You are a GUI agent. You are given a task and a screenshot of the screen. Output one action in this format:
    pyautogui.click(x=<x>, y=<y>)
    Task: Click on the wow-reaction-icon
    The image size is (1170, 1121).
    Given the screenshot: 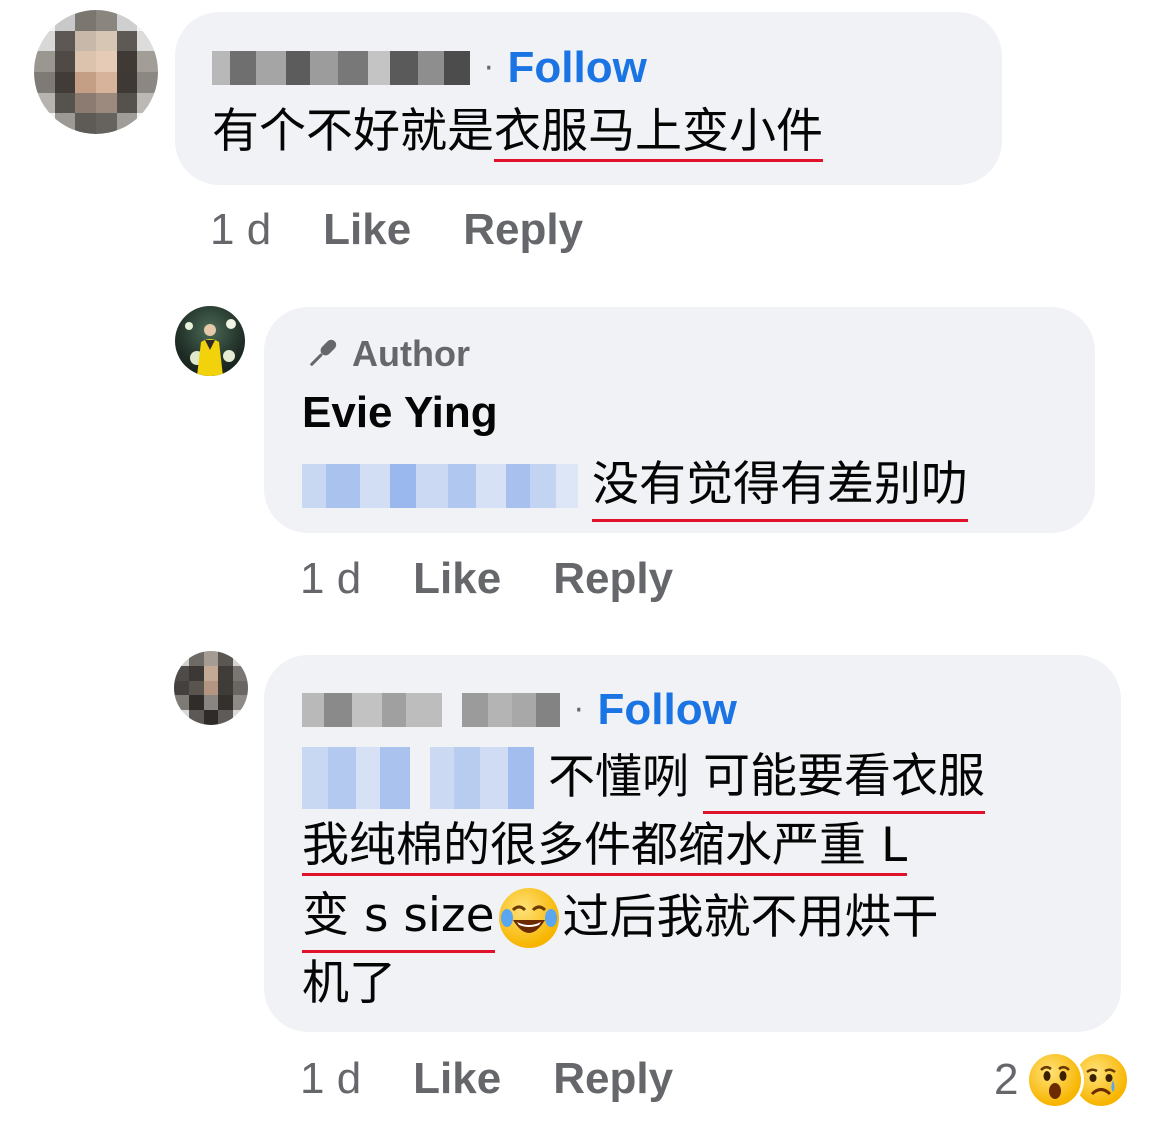 What is the action you would take?
    pyautogui.click(x=1055, y=1080)
    